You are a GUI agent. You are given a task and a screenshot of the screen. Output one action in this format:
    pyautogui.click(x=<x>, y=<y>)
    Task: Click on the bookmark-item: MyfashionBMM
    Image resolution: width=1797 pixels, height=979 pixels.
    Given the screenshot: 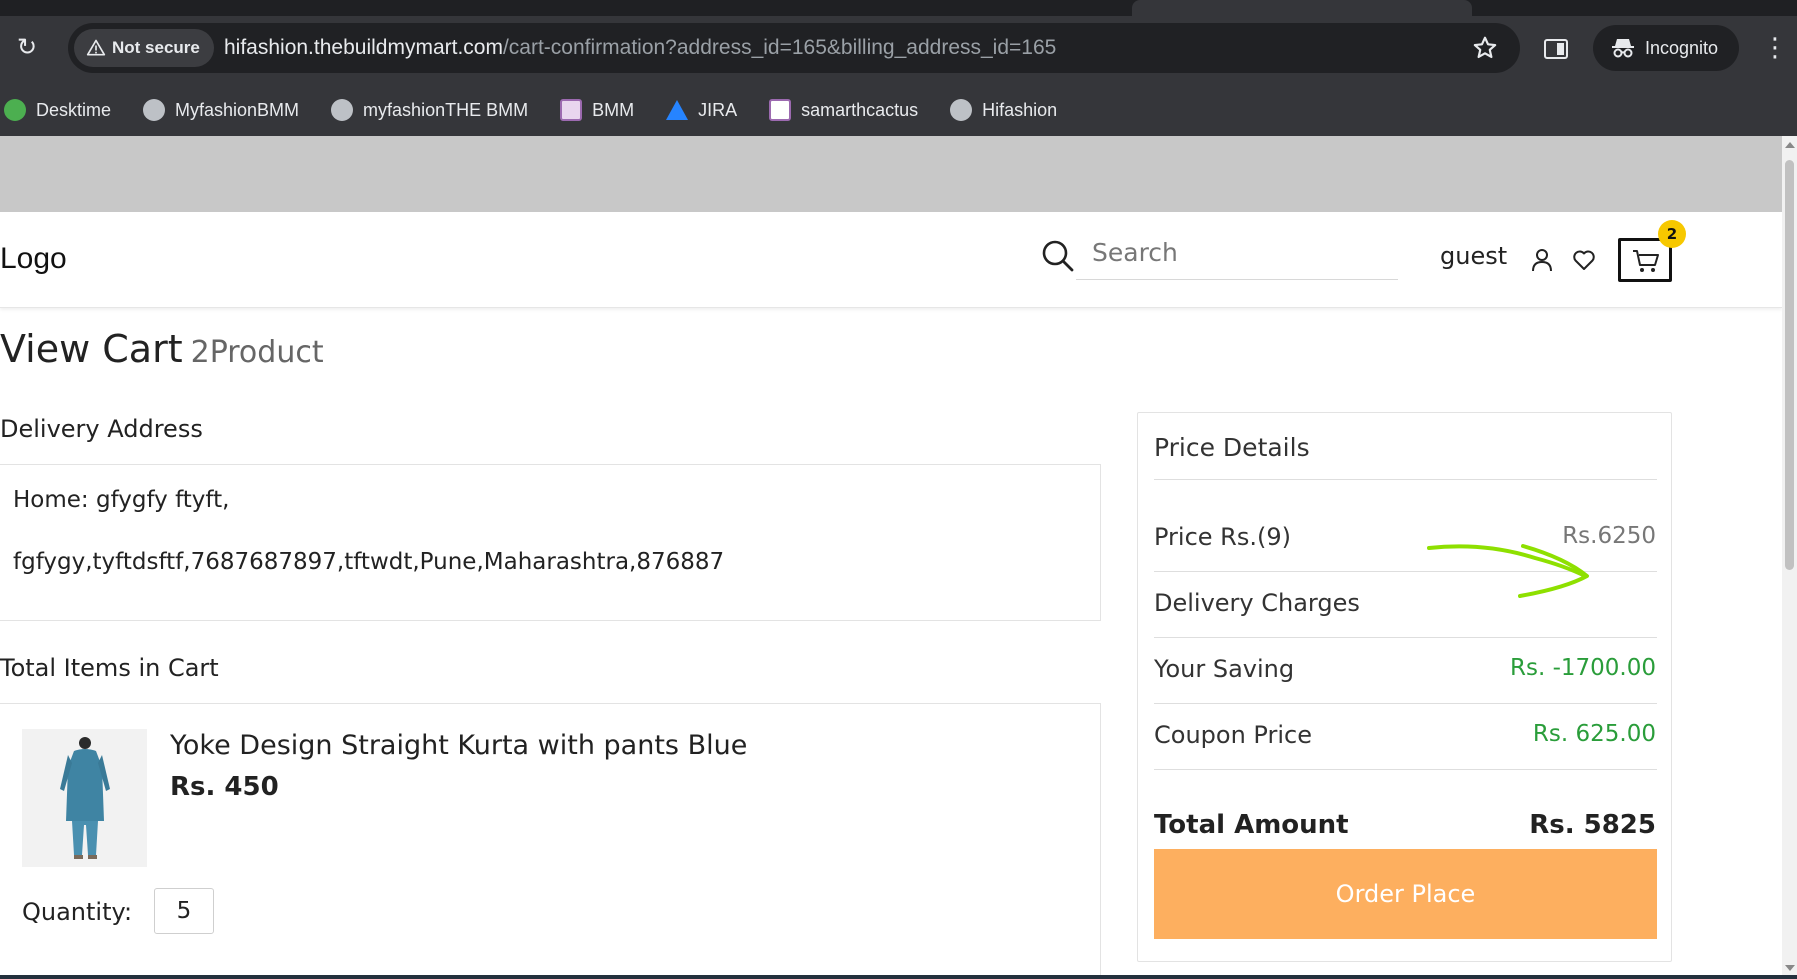 What is the action you would take?
    pyautogui.click(x=221, y=110)
    